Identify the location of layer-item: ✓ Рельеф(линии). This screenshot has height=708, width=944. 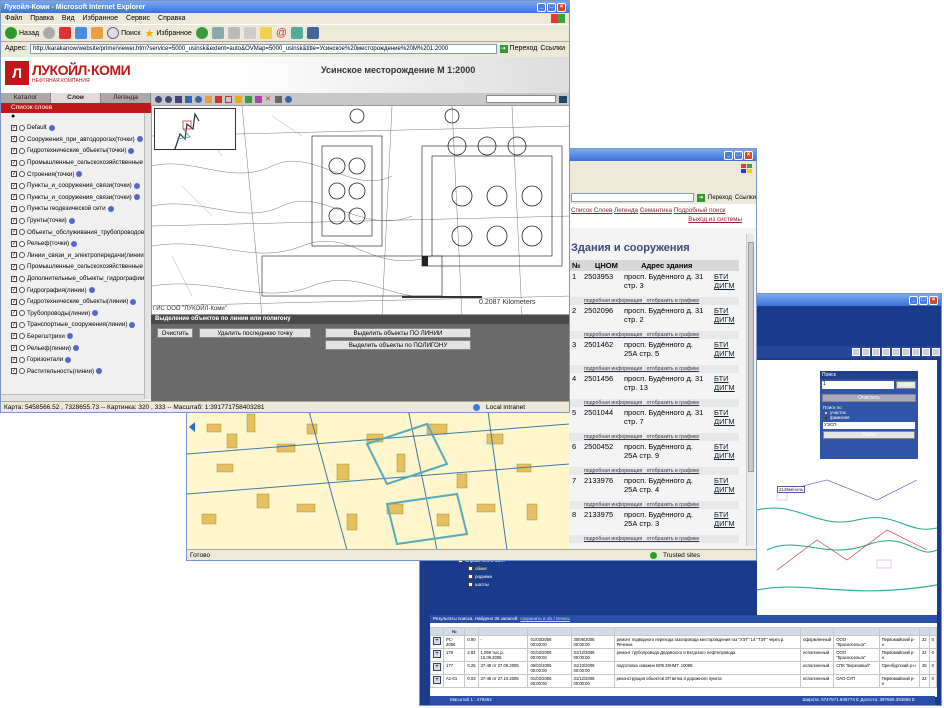
(76, 348).